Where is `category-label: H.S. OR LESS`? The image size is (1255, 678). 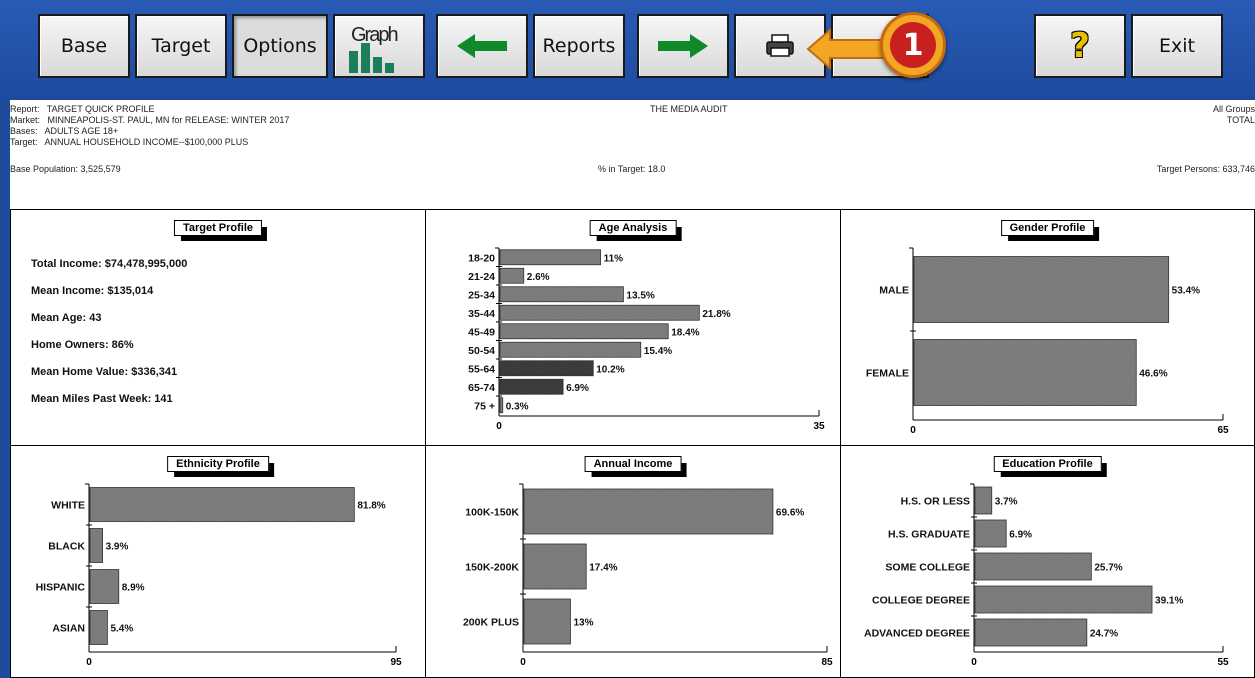 category-label: H.S. OR LESS is located at coordinates (935, 502).